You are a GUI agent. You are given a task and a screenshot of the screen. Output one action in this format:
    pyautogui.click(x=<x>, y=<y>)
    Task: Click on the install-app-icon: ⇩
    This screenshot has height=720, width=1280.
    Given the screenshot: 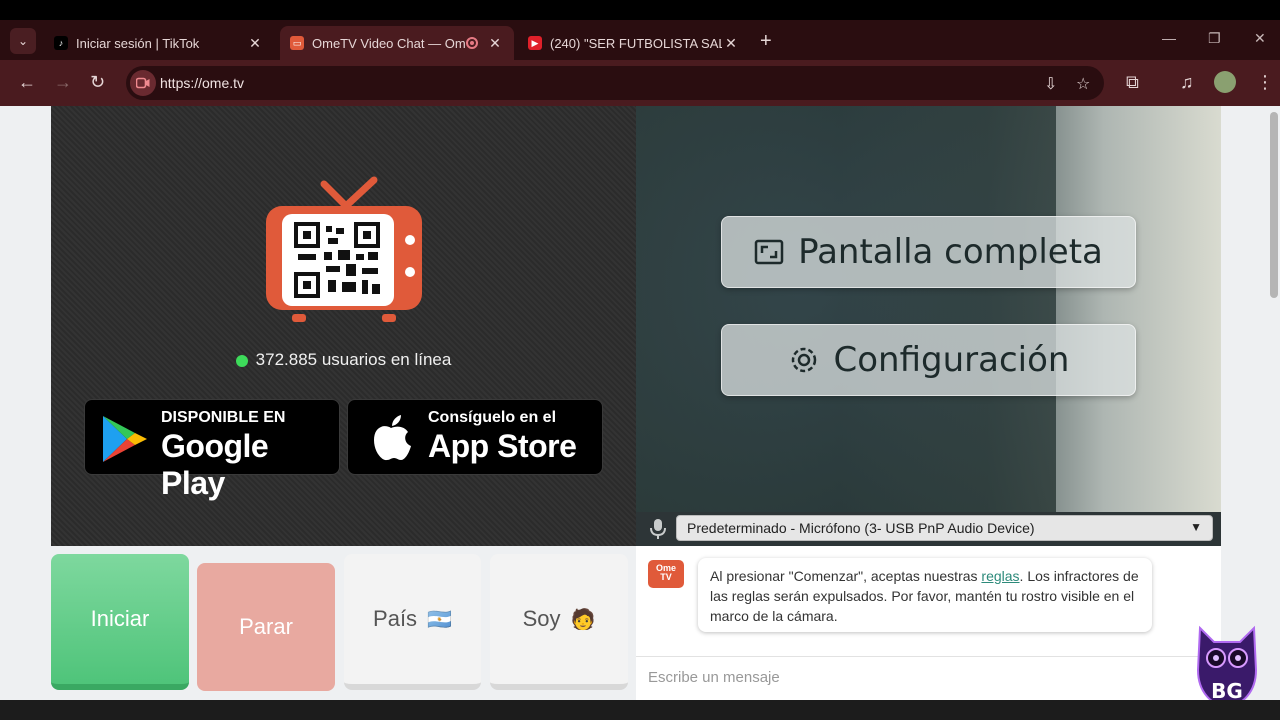 What is the action you would take?
    pyautogui.click(x=1050, y=84)
    